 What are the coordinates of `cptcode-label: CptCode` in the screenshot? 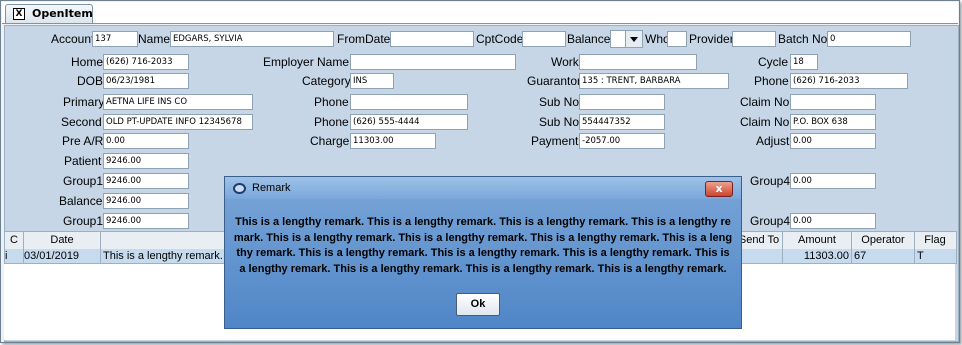 It's located at (500, 39).